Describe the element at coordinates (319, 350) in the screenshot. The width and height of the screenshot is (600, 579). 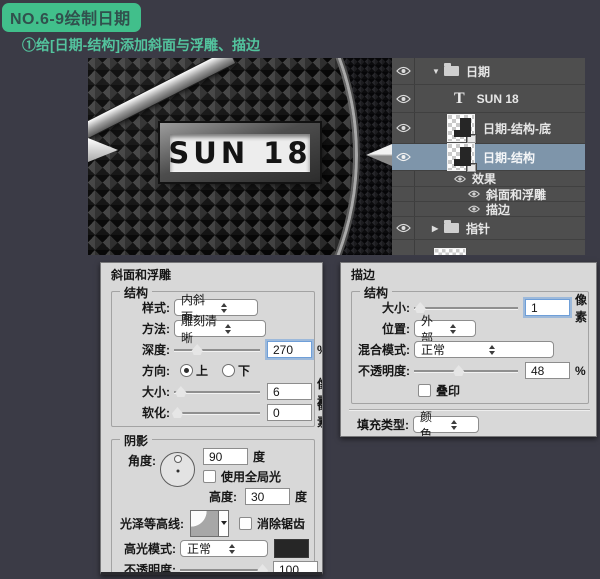
I see `depth-unit: %` at that location.